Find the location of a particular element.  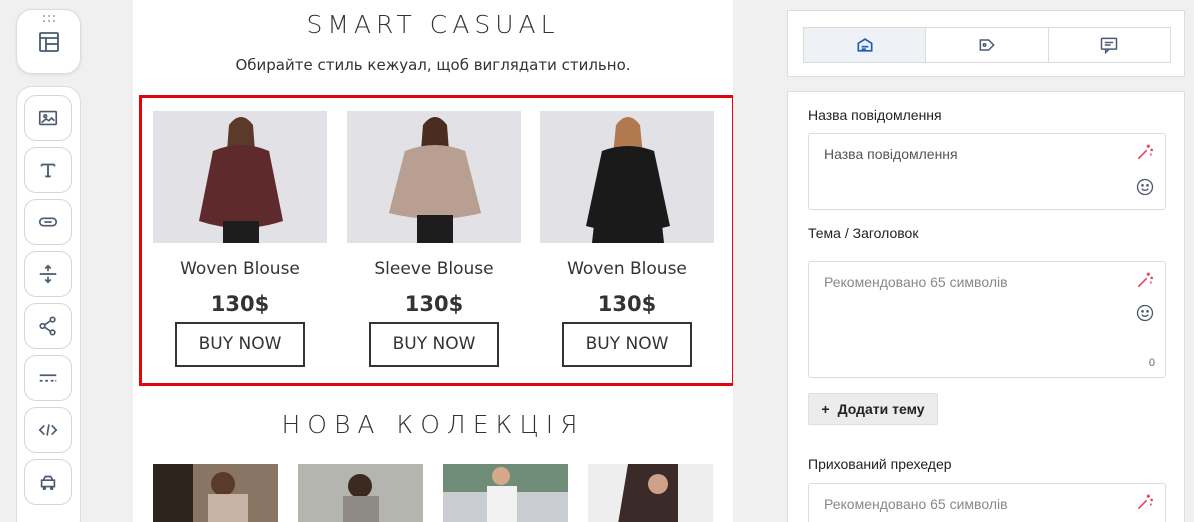

preheader-placeholder: Рекомендовано 65 символів is located at coordinates (916, 504).